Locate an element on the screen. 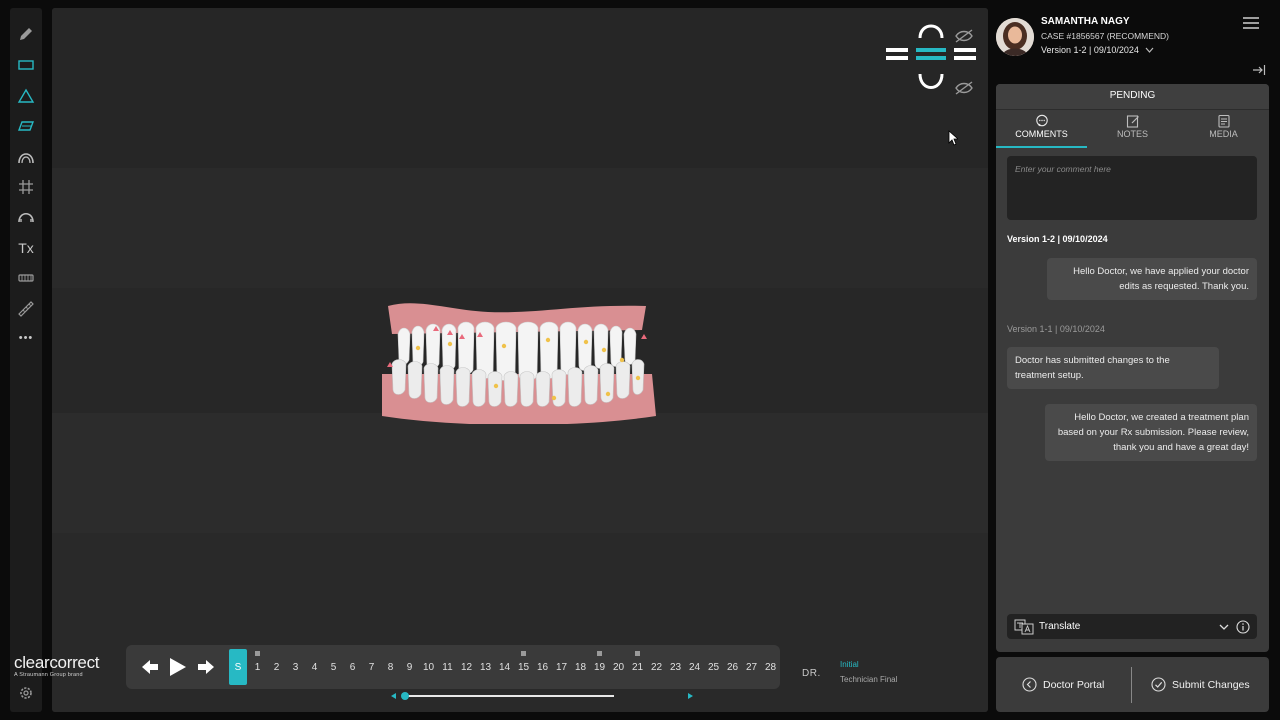 Image resolution: width=1280 pixels, height=720 pixels. stage-item: 25 is located at coordinates (713, 667).